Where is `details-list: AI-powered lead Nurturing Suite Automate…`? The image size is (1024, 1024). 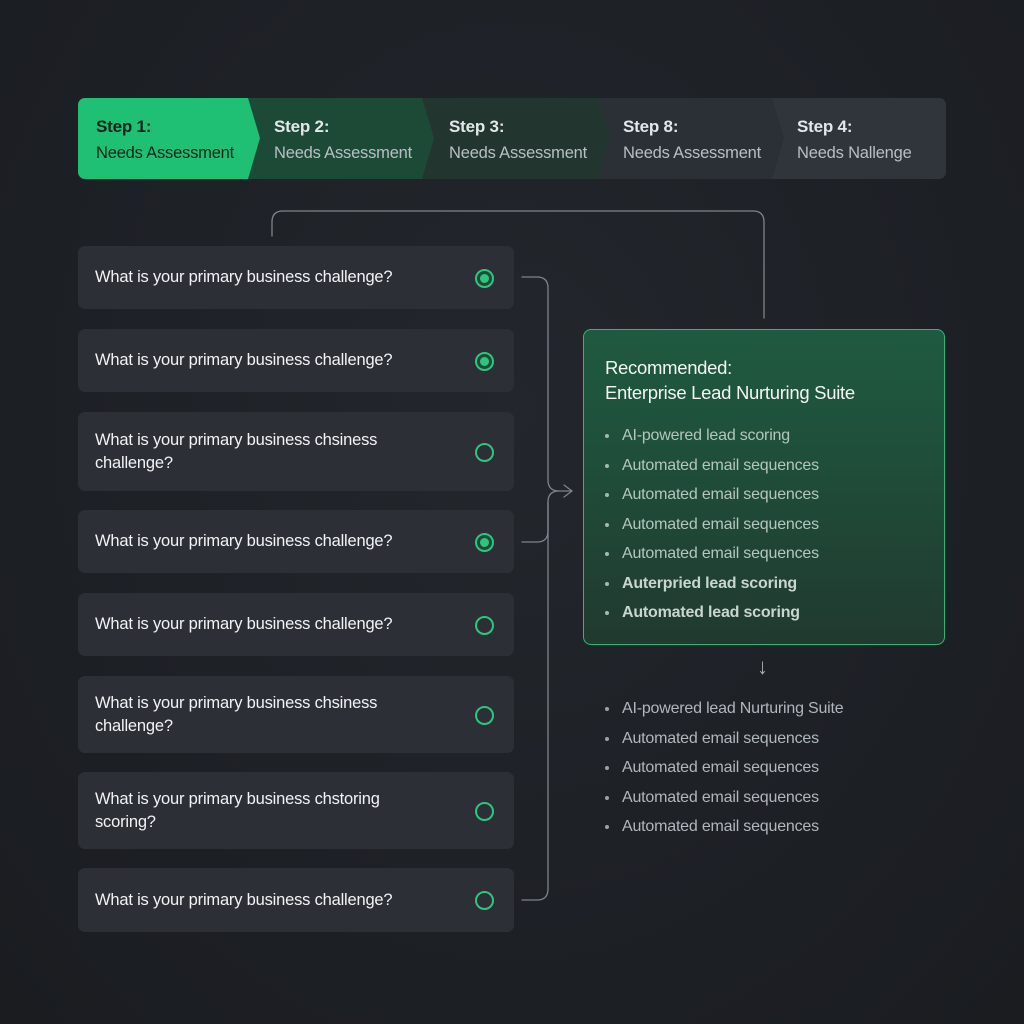 details-list: AI-powered lead Nurturing Suite Automate… is located at coordinates (724, 768).